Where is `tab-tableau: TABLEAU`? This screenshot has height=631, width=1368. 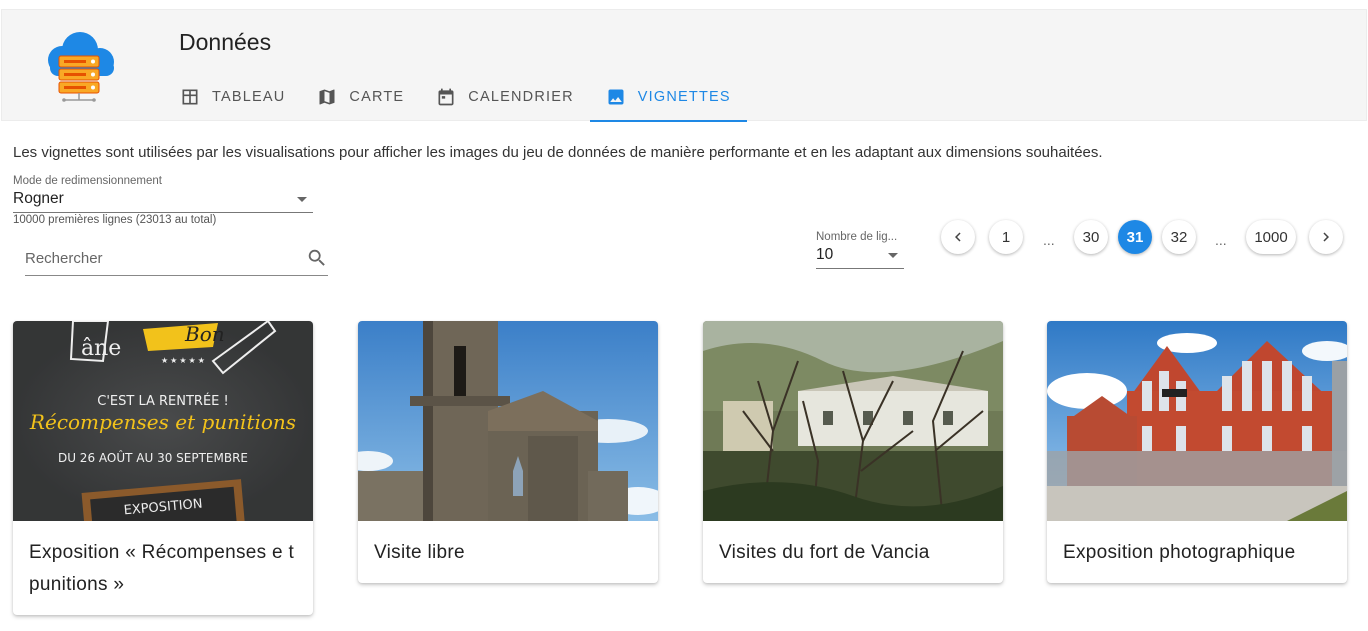 tab-tableau: TABLEAU is located at coordinates (232, 97).